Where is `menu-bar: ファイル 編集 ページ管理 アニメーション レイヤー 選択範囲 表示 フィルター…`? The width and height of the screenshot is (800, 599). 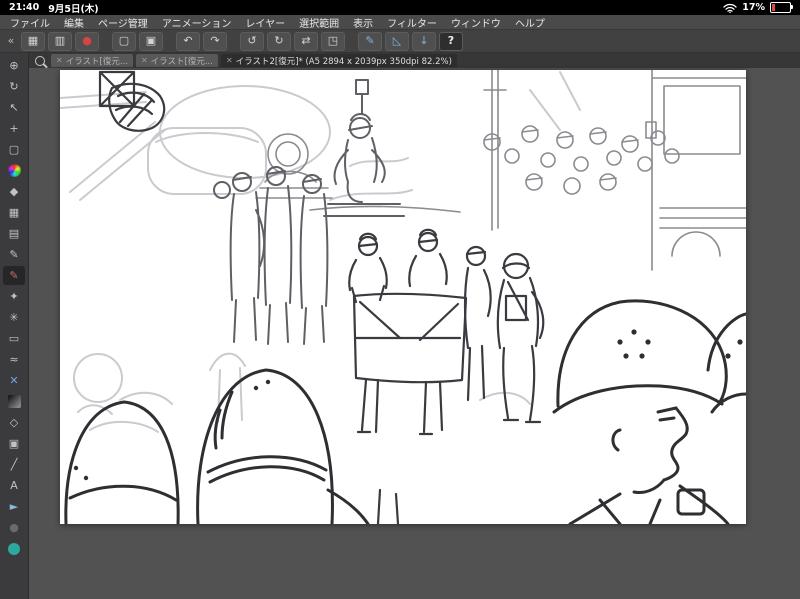
menu-bar: ファイル 編集 ページ管理 アニメーション レイヤー 選択範囲 表示 フィルター… is located at coordinates (400, 22).